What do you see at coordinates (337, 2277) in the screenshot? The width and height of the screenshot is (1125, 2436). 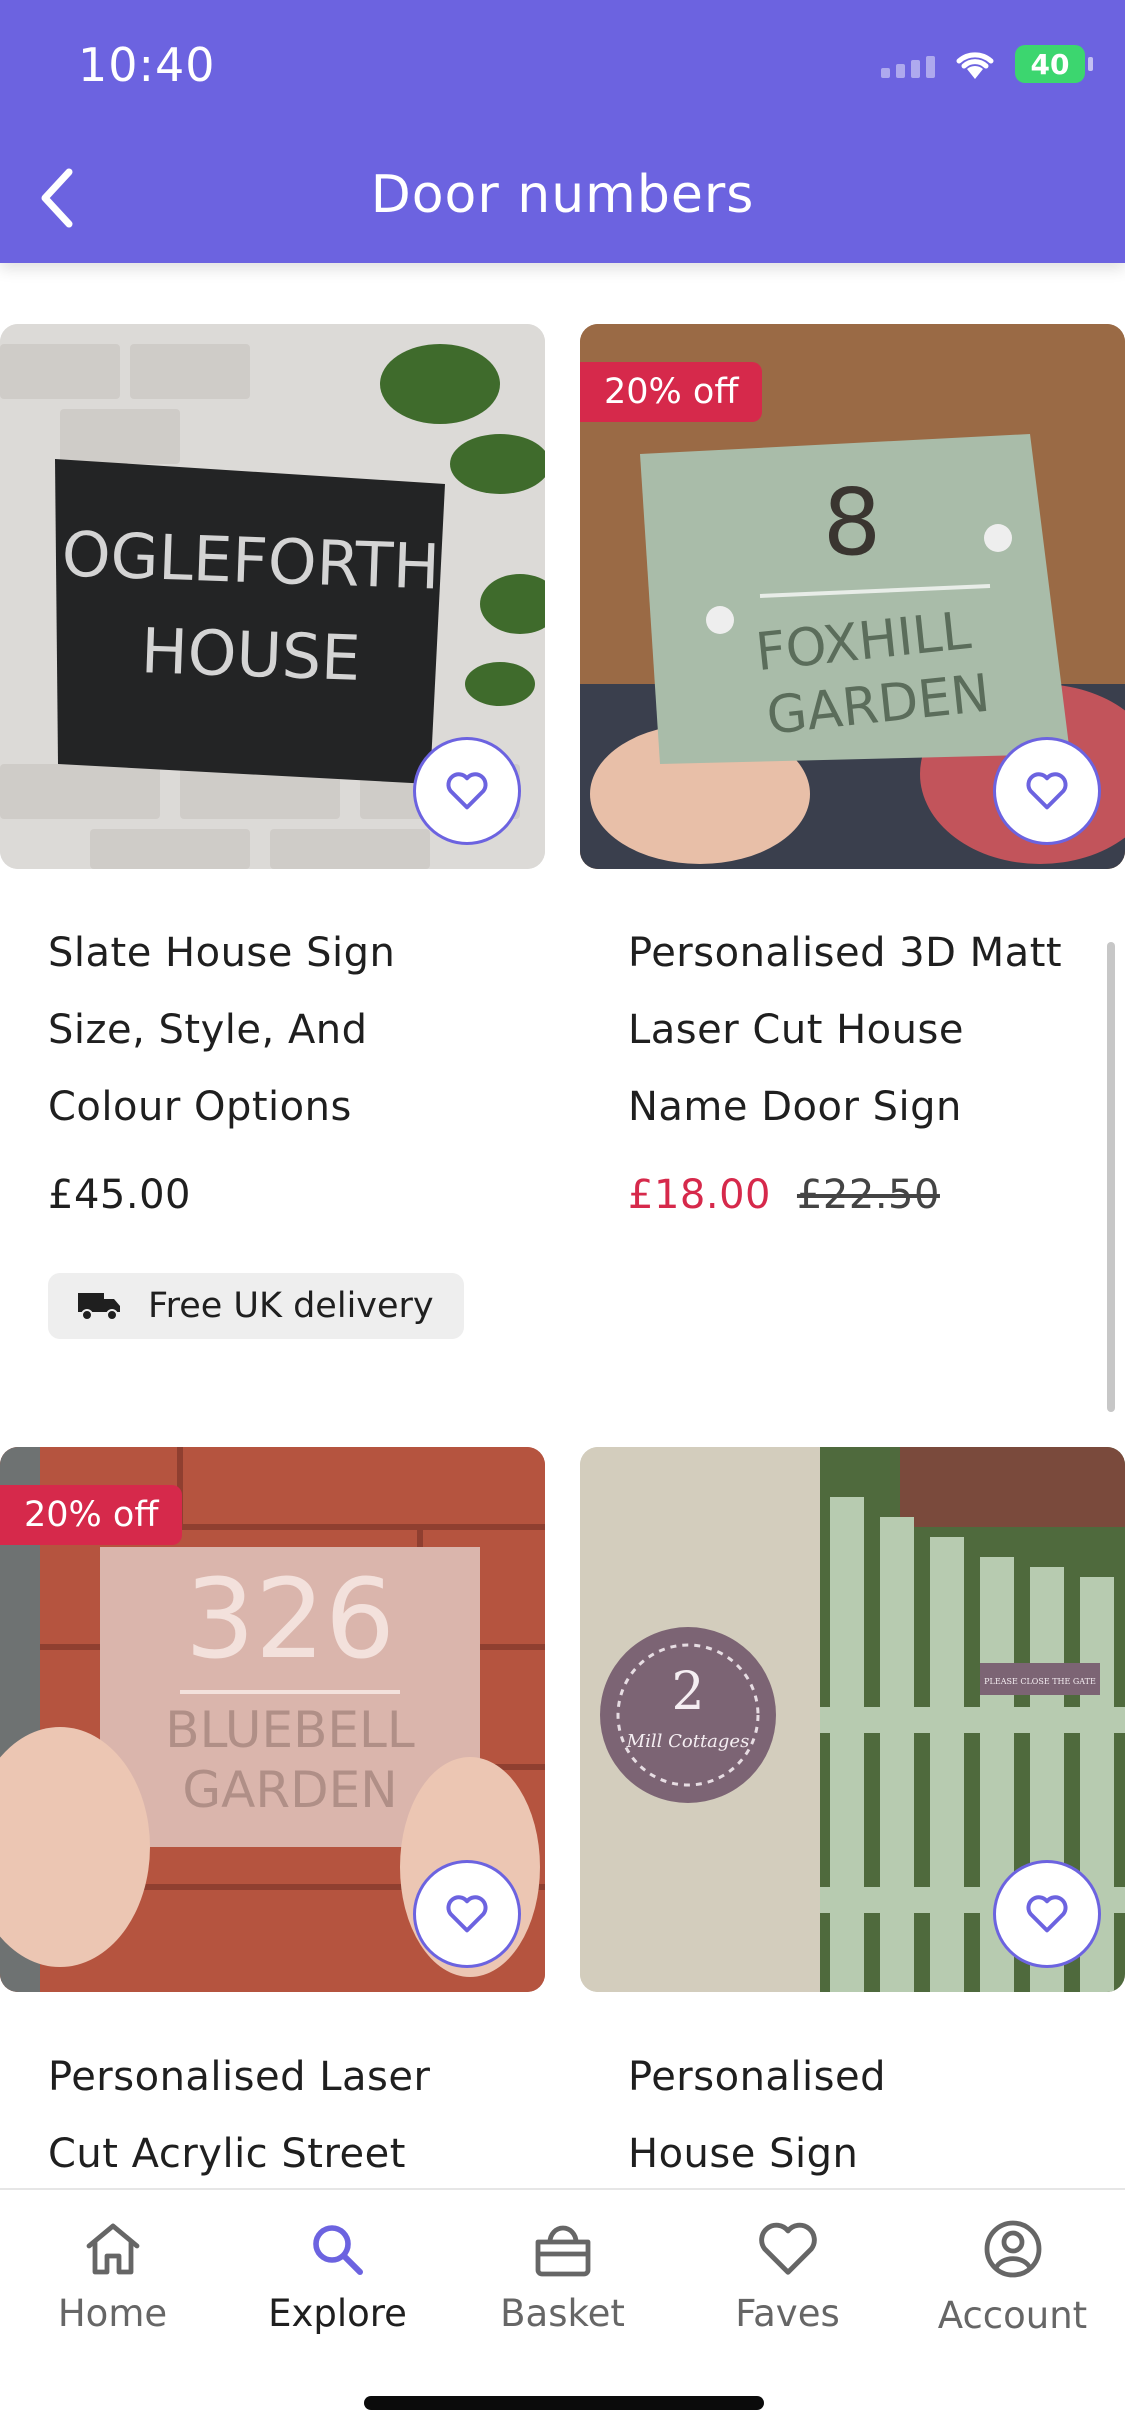 I see `nav-explore: Explore` at bounding box center [337, 2277].